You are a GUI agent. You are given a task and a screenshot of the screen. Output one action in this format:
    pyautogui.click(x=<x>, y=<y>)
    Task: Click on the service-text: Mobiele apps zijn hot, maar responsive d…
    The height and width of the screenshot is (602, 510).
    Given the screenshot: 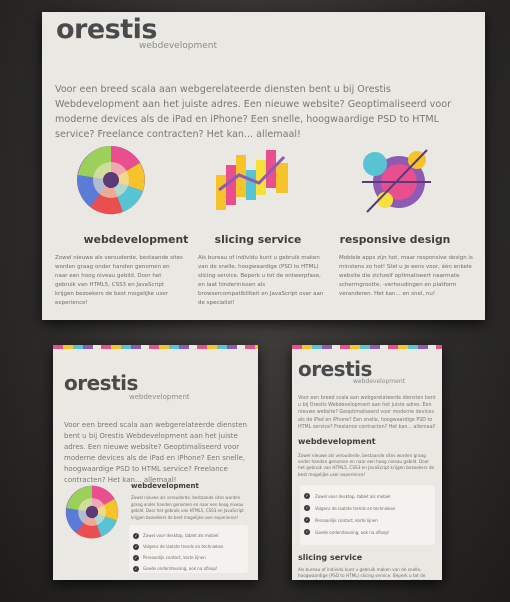 What is the action you would take?
    pyautogui.click(x=406, y=276)
    